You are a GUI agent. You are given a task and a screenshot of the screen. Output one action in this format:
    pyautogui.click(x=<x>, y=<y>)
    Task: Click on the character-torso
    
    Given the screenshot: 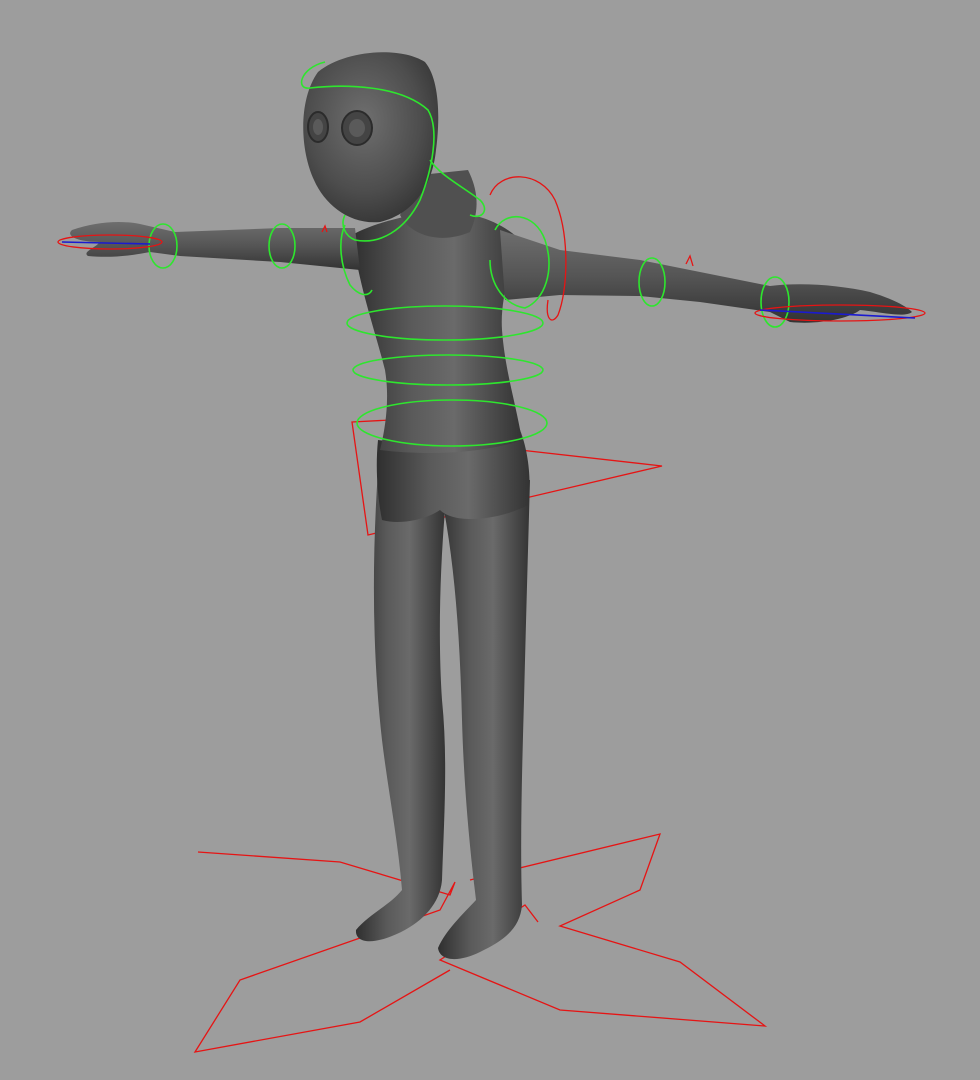 What is the action you would take?
    pyautogui.click(x=437, y=331)
    